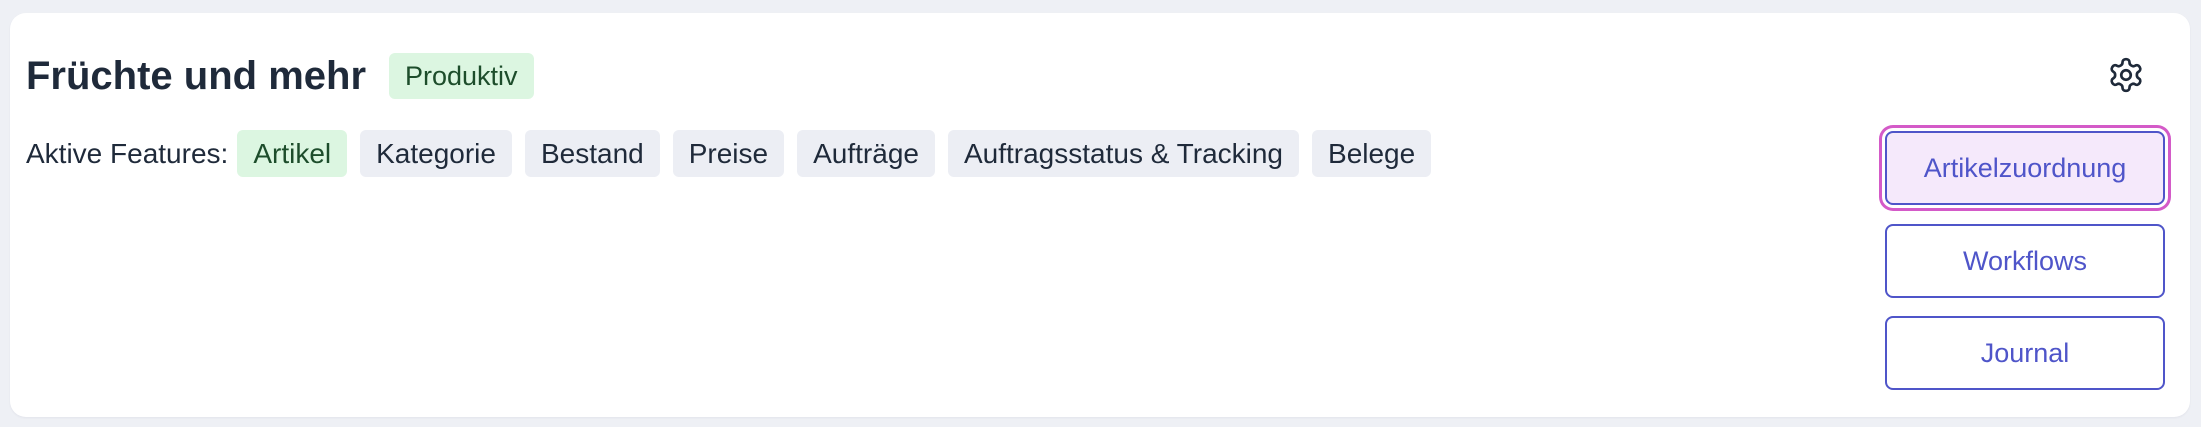 The width and height of the screenshot is (2201, 427). I want to click on feature-tag-bestand: Bestand, so click(592, 153).